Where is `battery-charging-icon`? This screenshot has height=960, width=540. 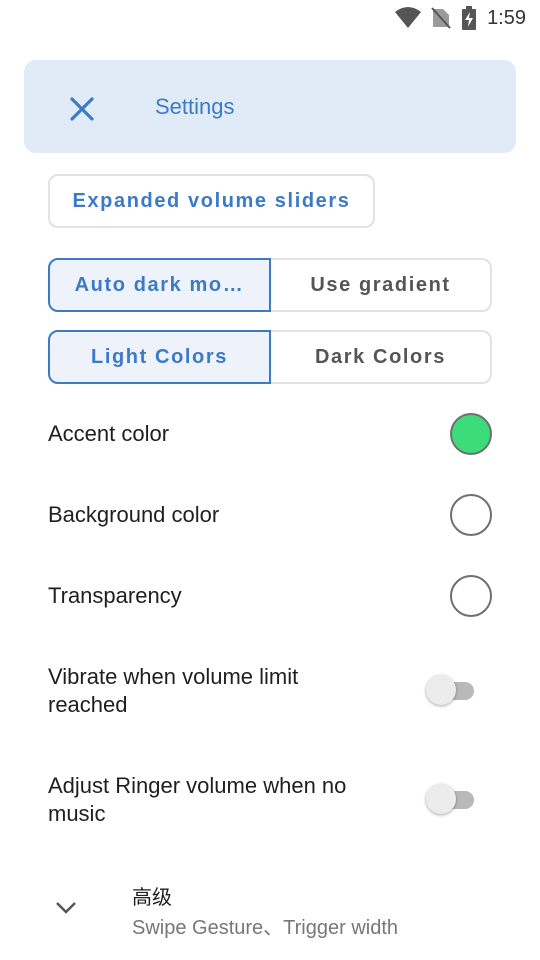 battery-charging-icon is located at coordinates (469, 18).